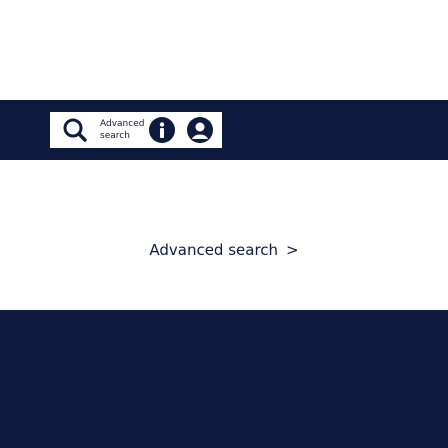  What do you see at coordinates (292, 250) in the screenshot?
I see `chevron-right-icon: >` at bounding box center [292, 250].